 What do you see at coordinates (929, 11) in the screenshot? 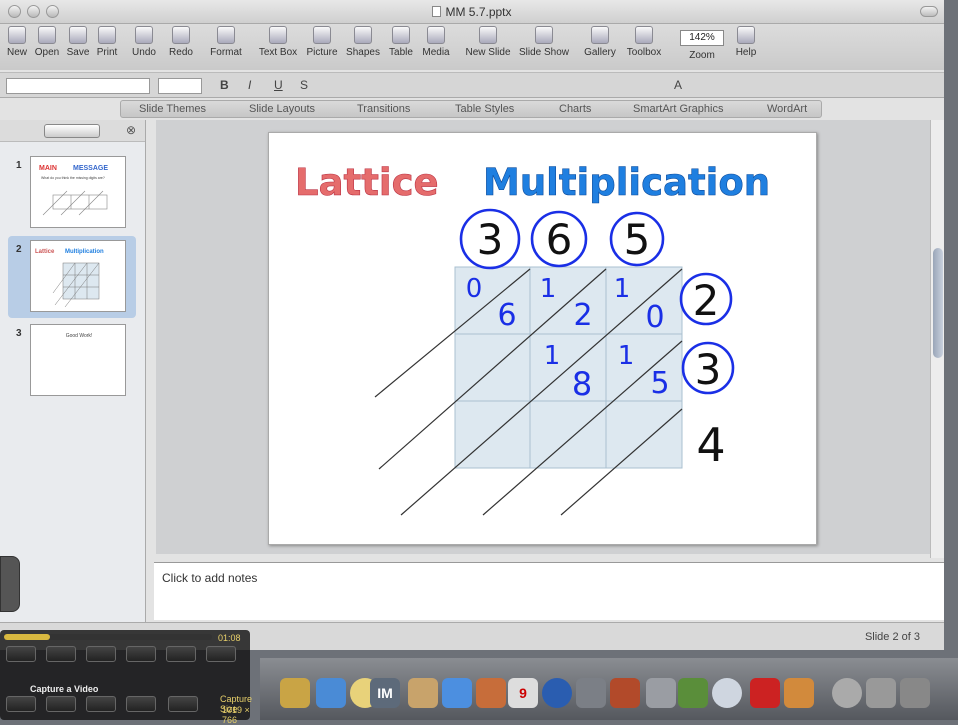
I see `toolbar-toggle-button` at bounding box center [929, 11].